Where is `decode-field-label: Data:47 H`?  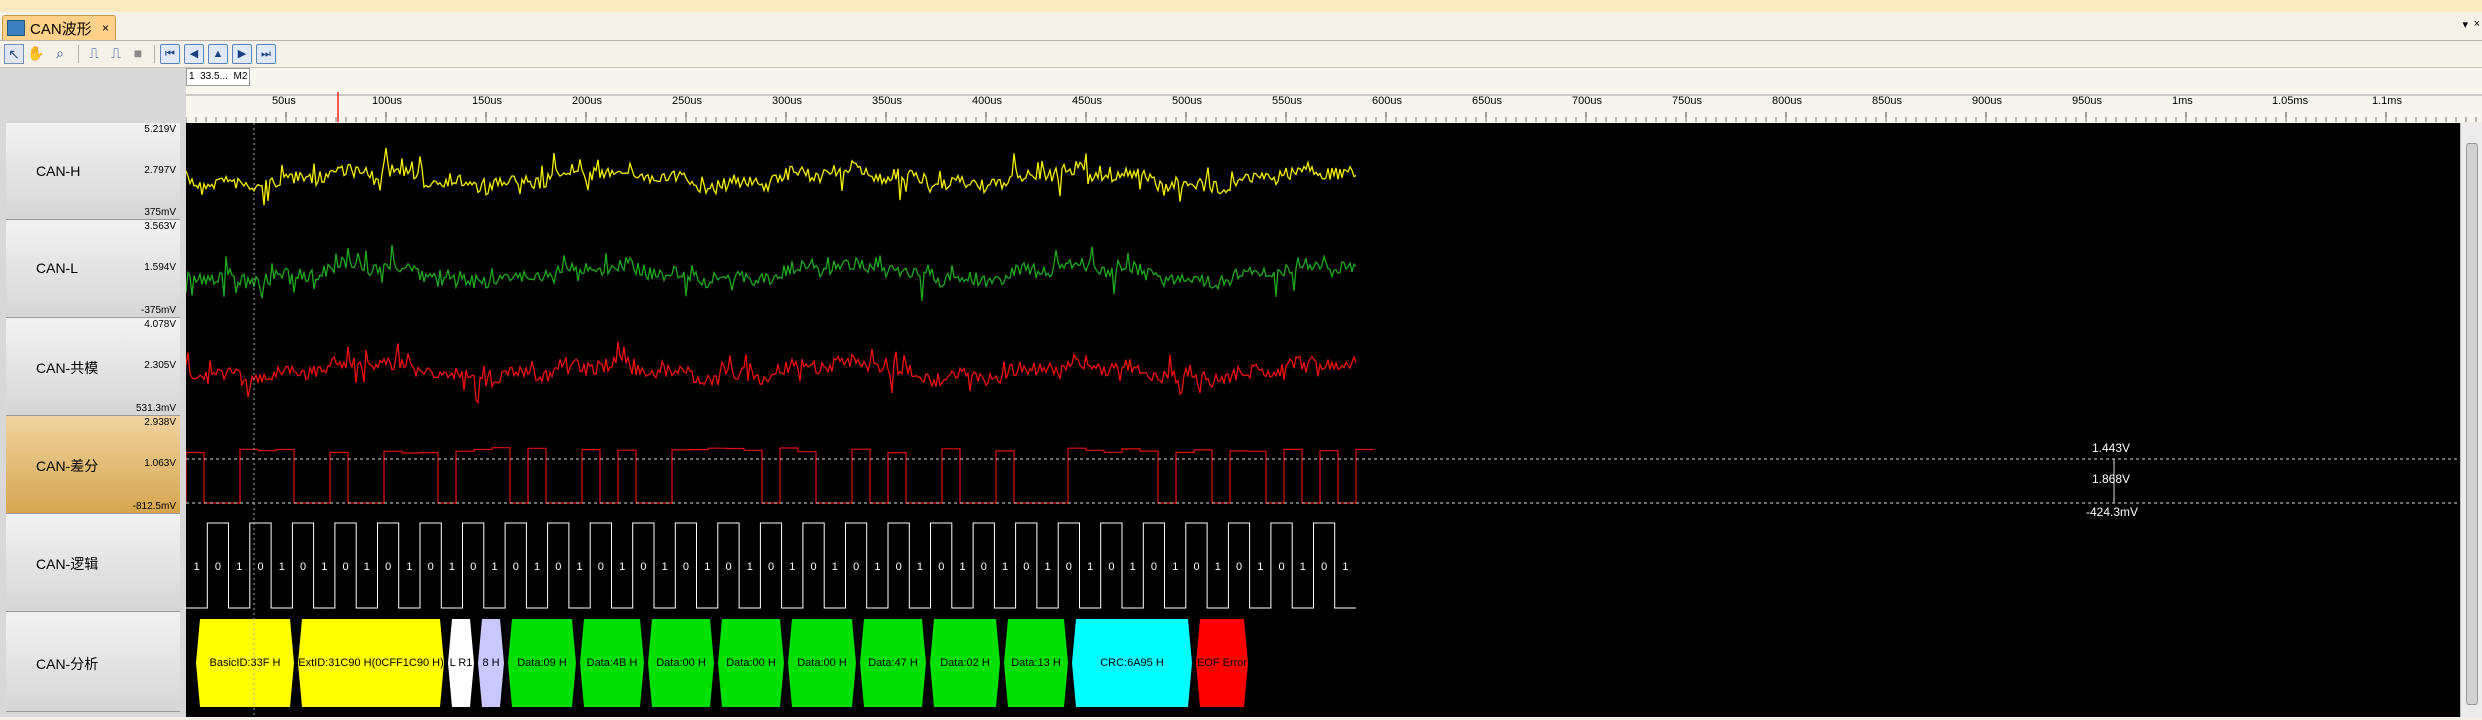
decode-field-label: Data:47 H is located at coordinates (893, 663).